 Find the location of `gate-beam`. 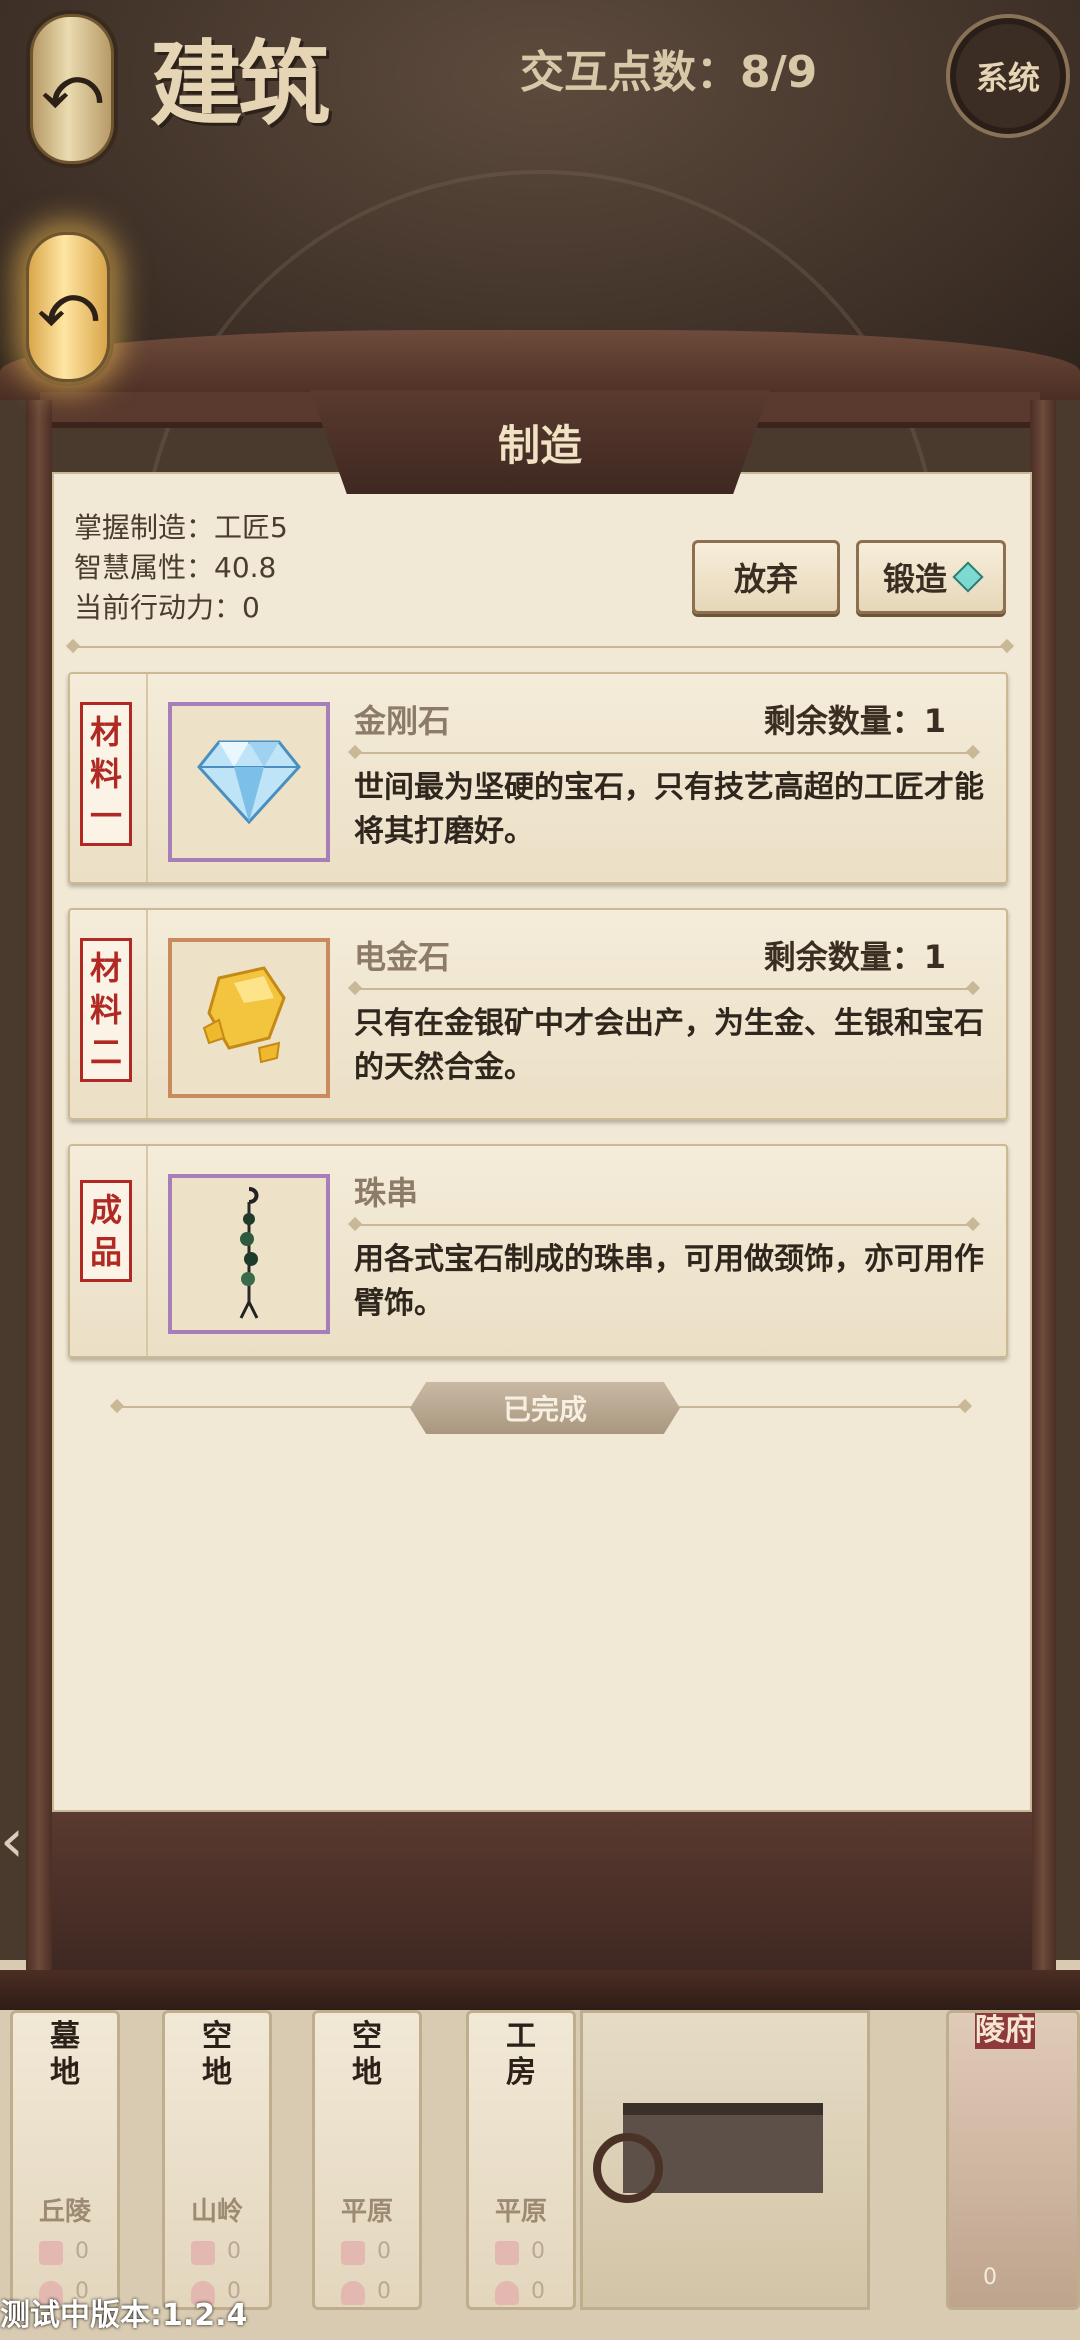

gate-beam is located at coordinates (540, 365).